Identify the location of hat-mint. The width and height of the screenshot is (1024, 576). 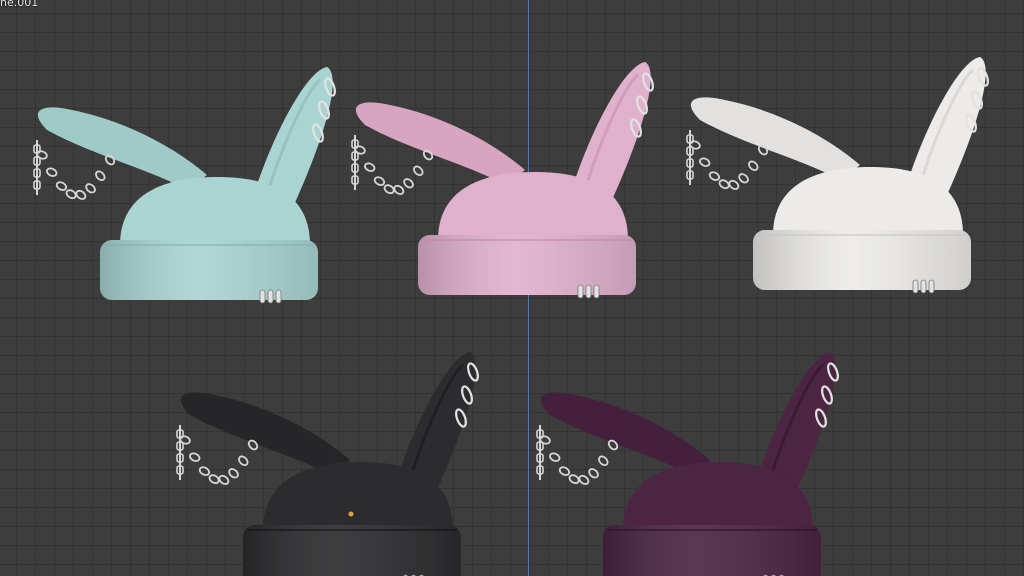
(185, 185).